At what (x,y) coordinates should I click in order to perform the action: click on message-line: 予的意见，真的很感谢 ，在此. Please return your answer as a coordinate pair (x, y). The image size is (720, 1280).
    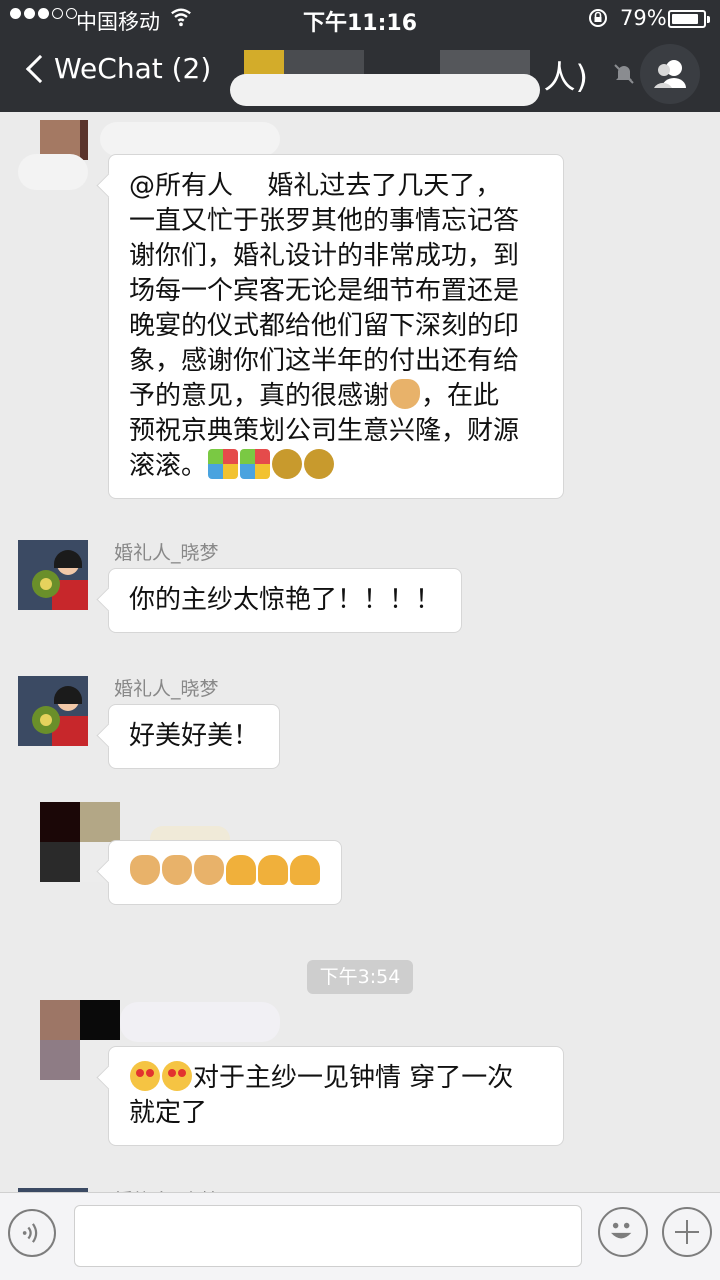
    Looking at the image, I should click on (336, 396).